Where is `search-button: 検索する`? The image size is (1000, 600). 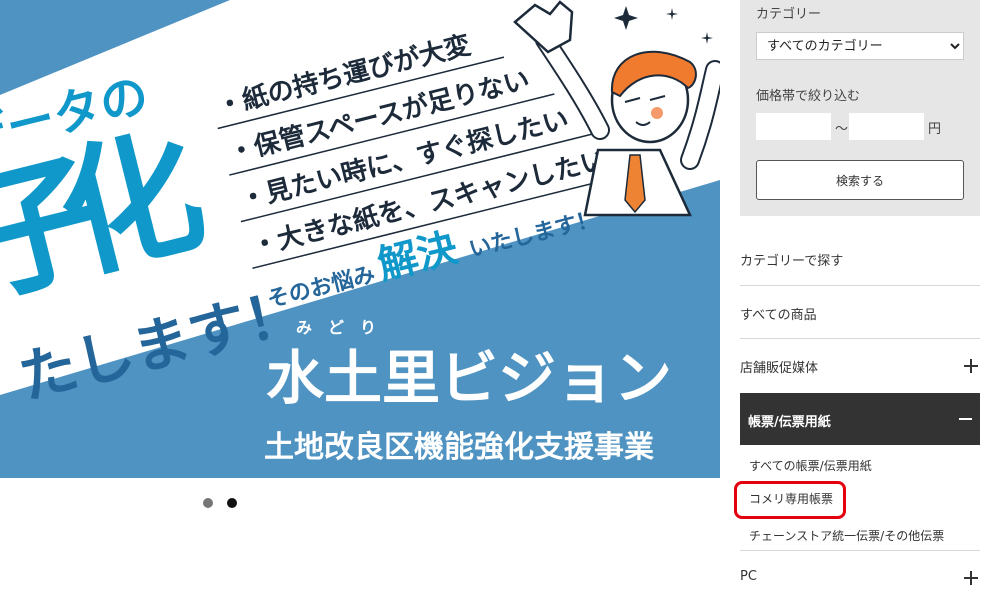 search-button: 検索する is located at coordinates (860, 180).